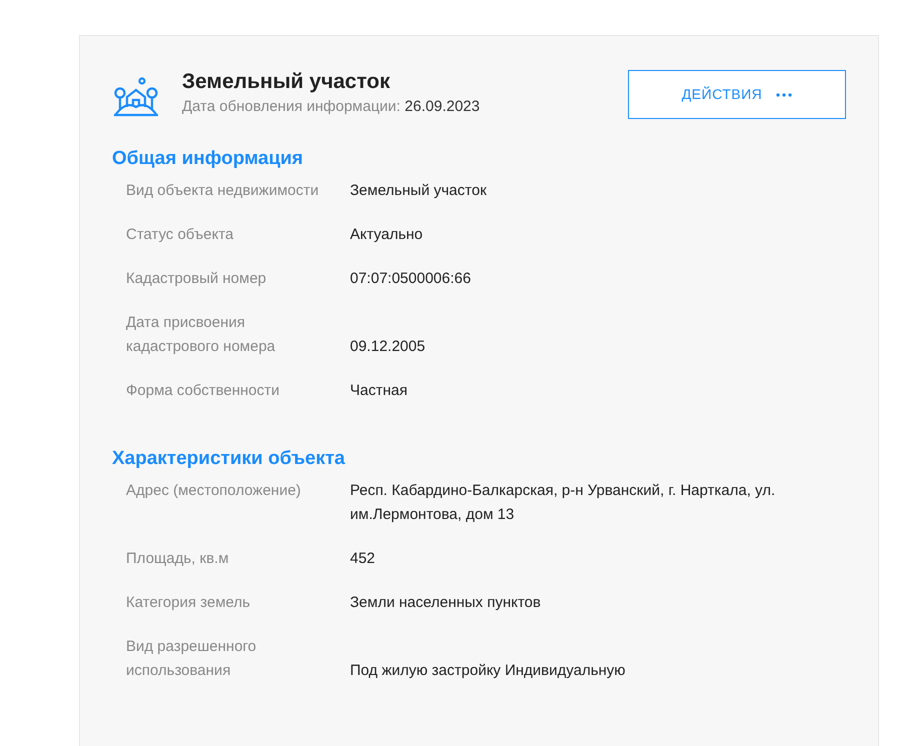 This screenshot has width=903, height=746. Describe the element at coordinates (737, 94) in the screenshot. I see `actions-button: ДЕЙСТВИЯ` at that location.